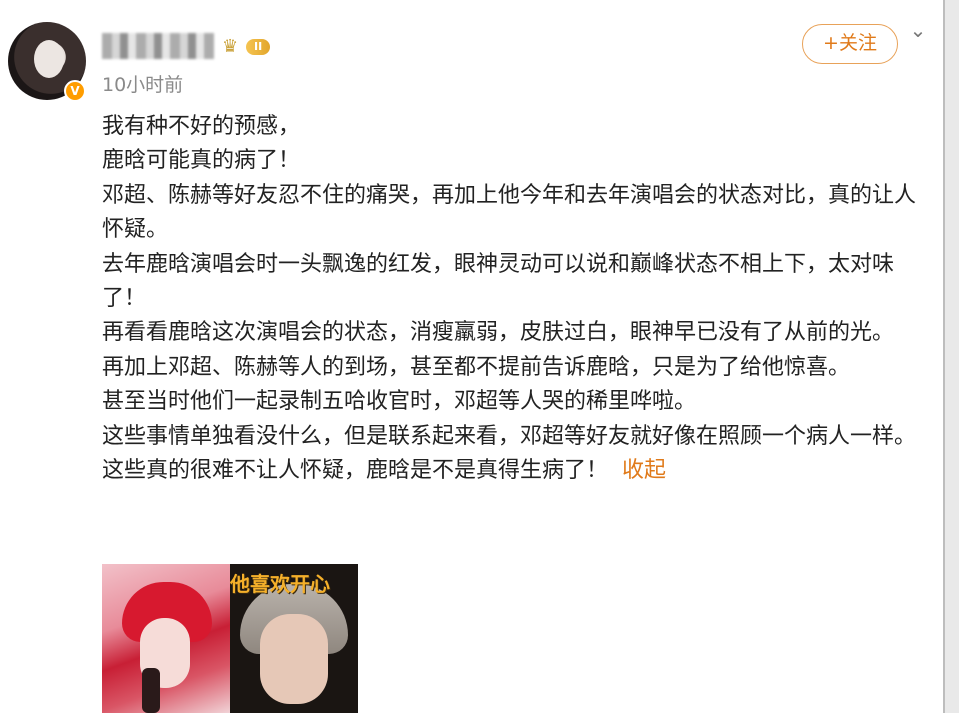 The width and height of the screenshot is (959, 713). I want to click on post-line: 这些事情单独看没什么，但是联系起来看，邓超等好友就好像在照顾一个病人一样。, so click(509, 436).